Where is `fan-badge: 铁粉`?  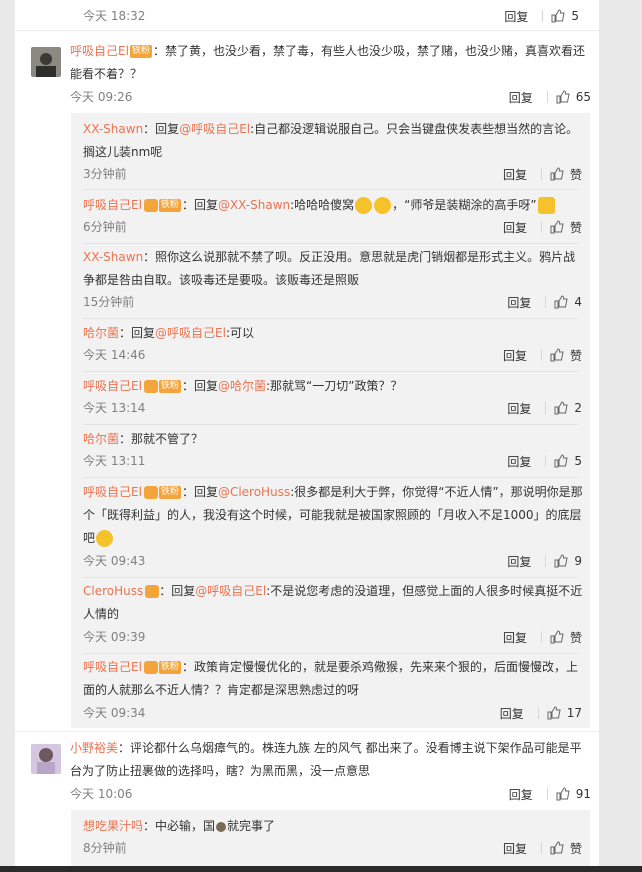 fan-badge: 铁粉 is located at coordinates (169, 205).